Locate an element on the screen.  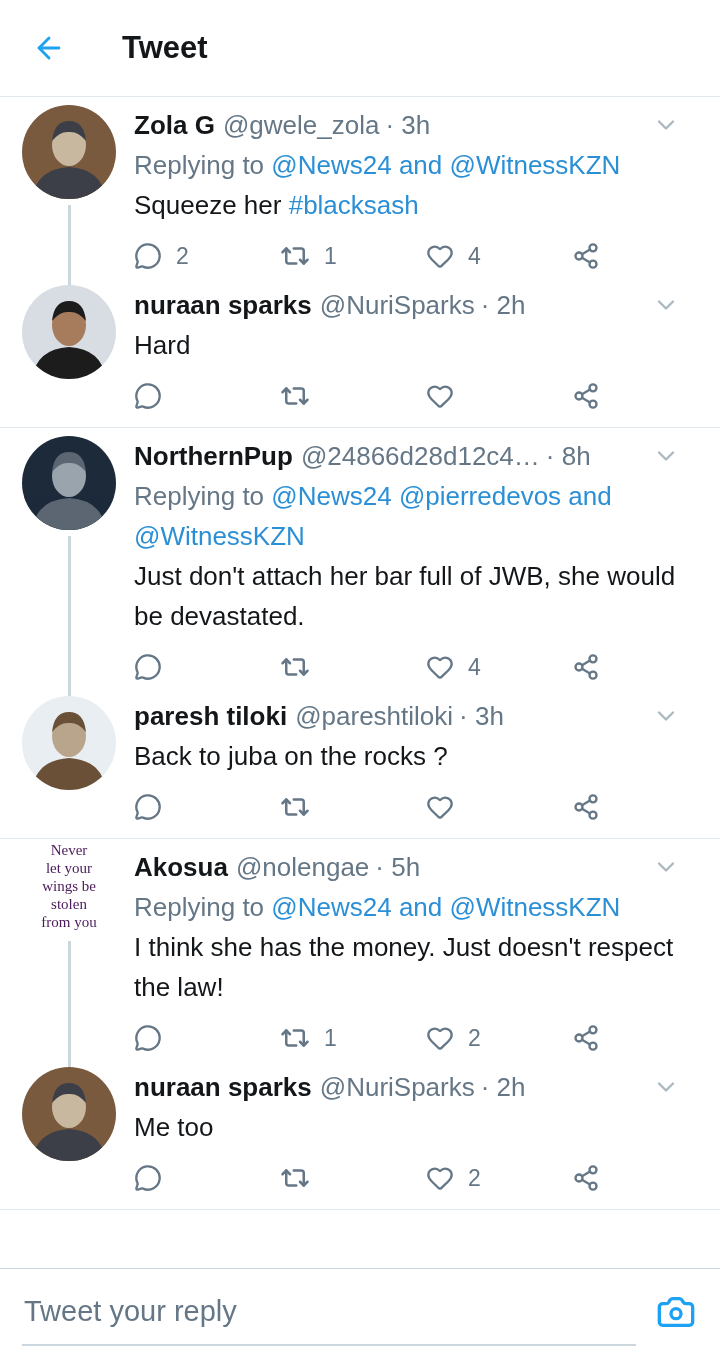
user-handle: @pareshtiloki is located at coordinates (374, 716).